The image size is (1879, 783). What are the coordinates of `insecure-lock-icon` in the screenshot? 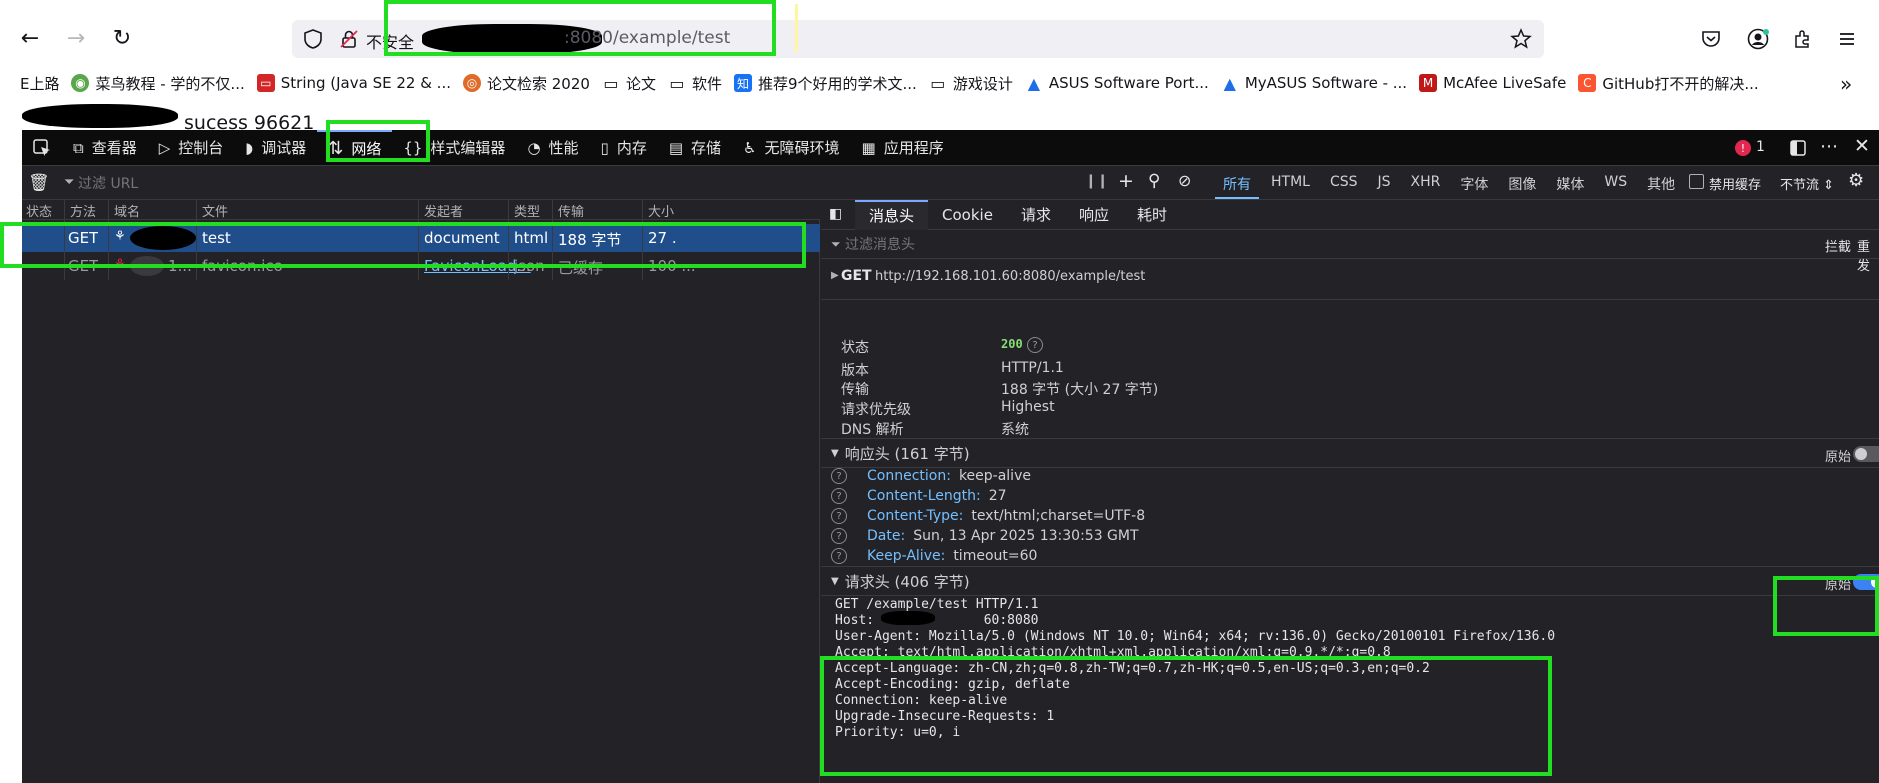 It's located at (349, 39).